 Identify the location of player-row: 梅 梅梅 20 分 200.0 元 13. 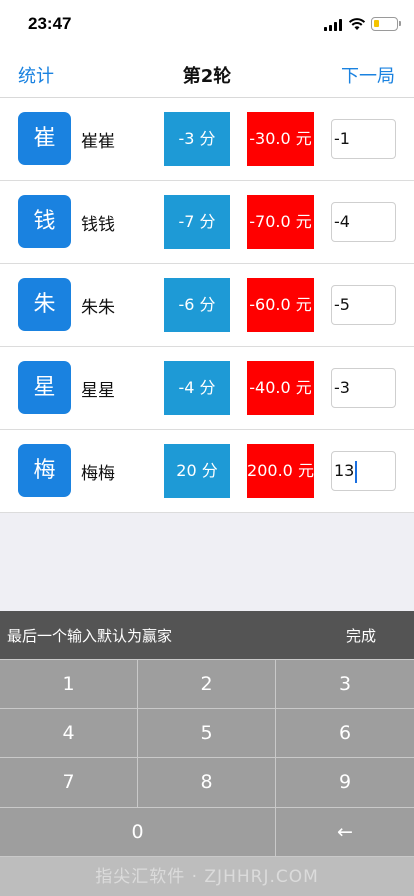
(207, 471).